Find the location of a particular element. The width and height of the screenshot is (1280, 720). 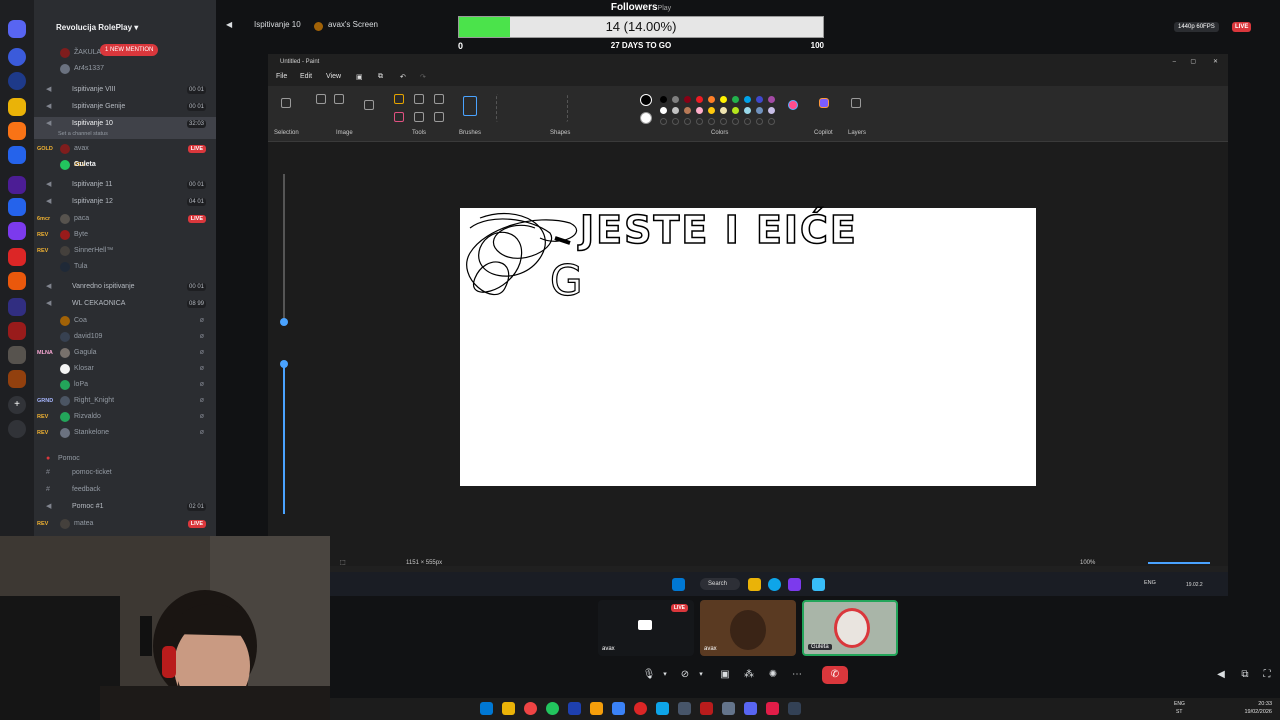

voice-user: avax GOLD LIVE is located at coordinates (125, 149).